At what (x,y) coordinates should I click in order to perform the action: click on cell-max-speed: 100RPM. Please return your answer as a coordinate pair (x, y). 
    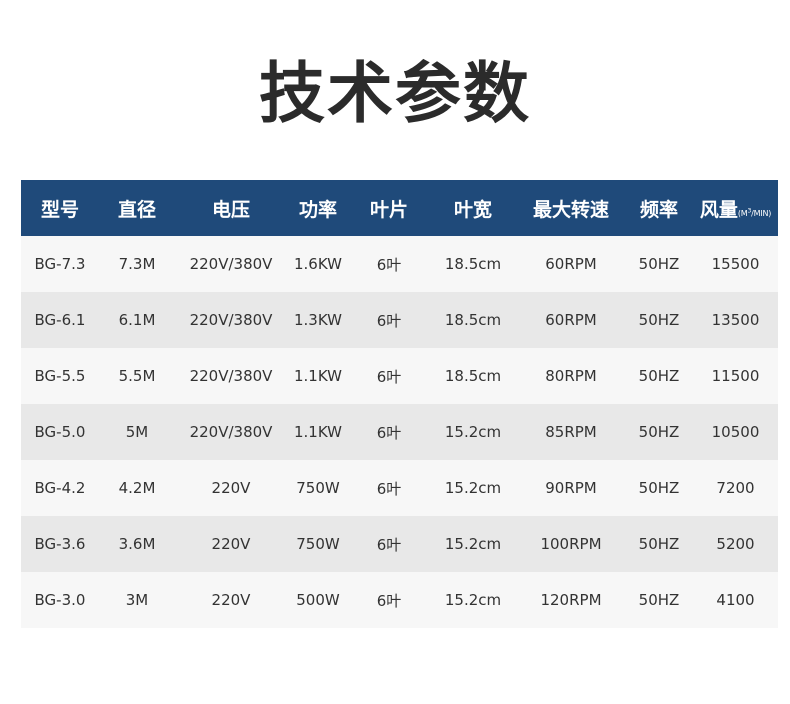
    Looking at the image, I should click on (571, 544).